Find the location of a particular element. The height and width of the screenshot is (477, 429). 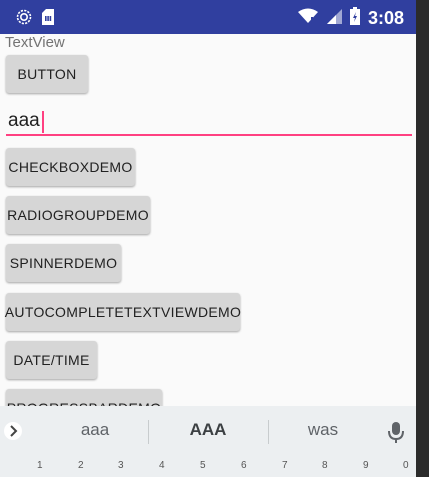

clock-time: 3:08 is located at coordinates (385, 18).